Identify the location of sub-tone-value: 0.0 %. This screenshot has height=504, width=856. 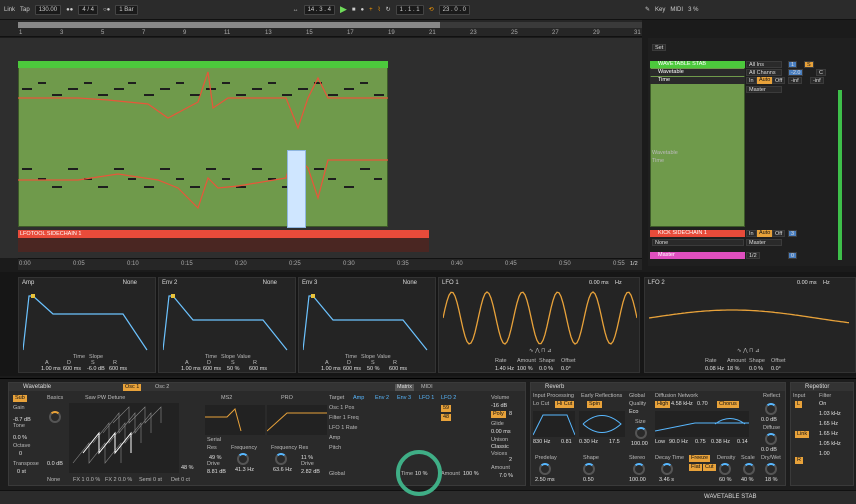
(20, 438).